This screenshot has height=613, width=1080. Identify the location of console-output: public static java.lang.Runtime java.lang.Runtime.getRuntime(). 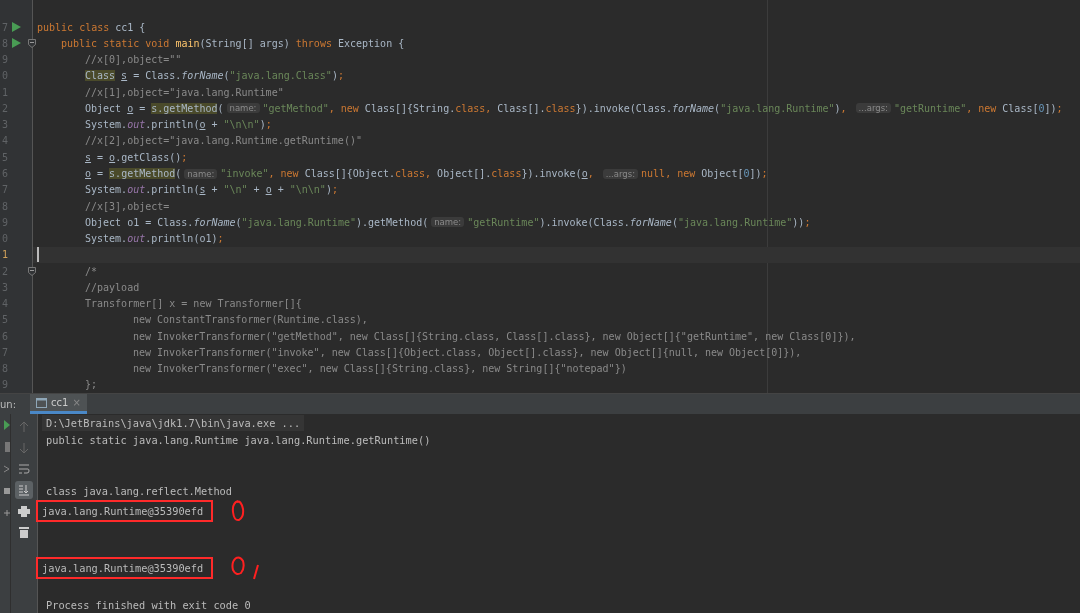
(238, 440).